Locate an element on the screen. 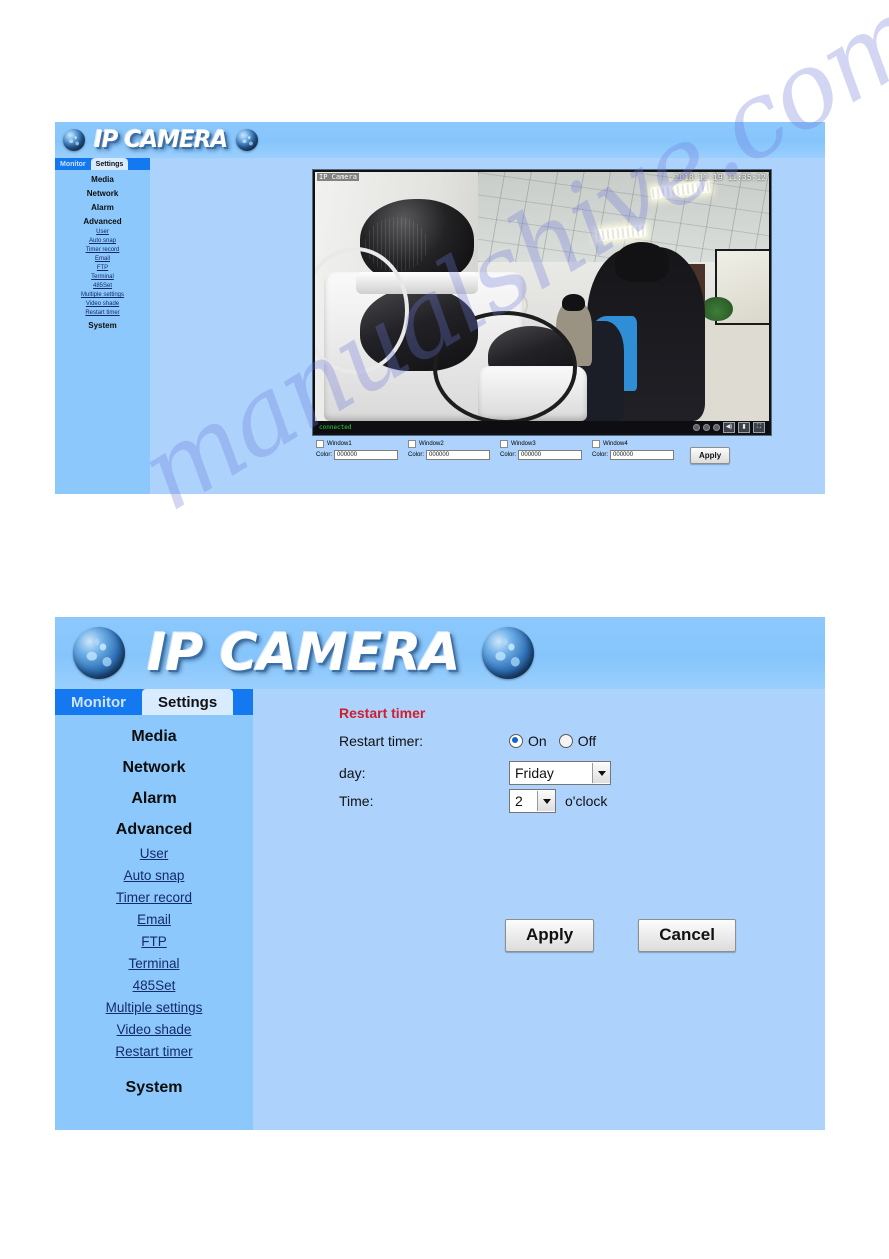  scene-person-head is located at coordinates (642, 261).